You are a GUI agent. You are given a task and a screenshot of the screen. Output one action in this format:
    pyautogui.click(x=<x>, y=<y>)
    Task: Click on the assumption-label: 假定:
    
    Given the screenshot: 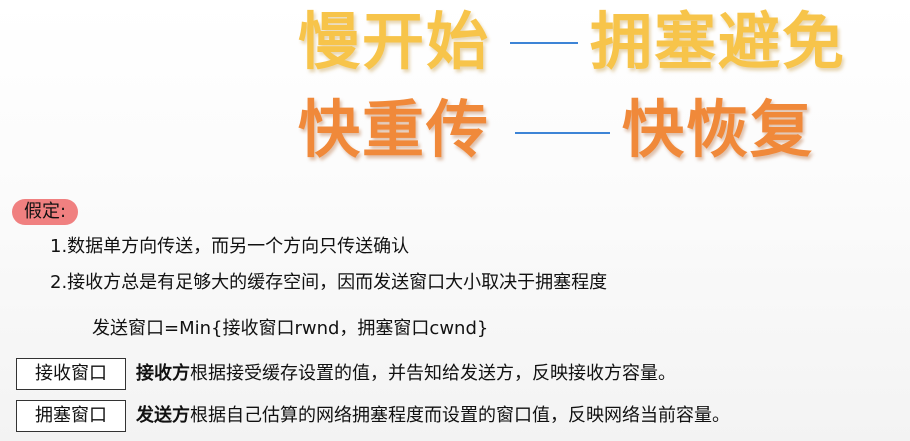 What is the action you would take?
    pyautogui.click(x=45, y=212)
    